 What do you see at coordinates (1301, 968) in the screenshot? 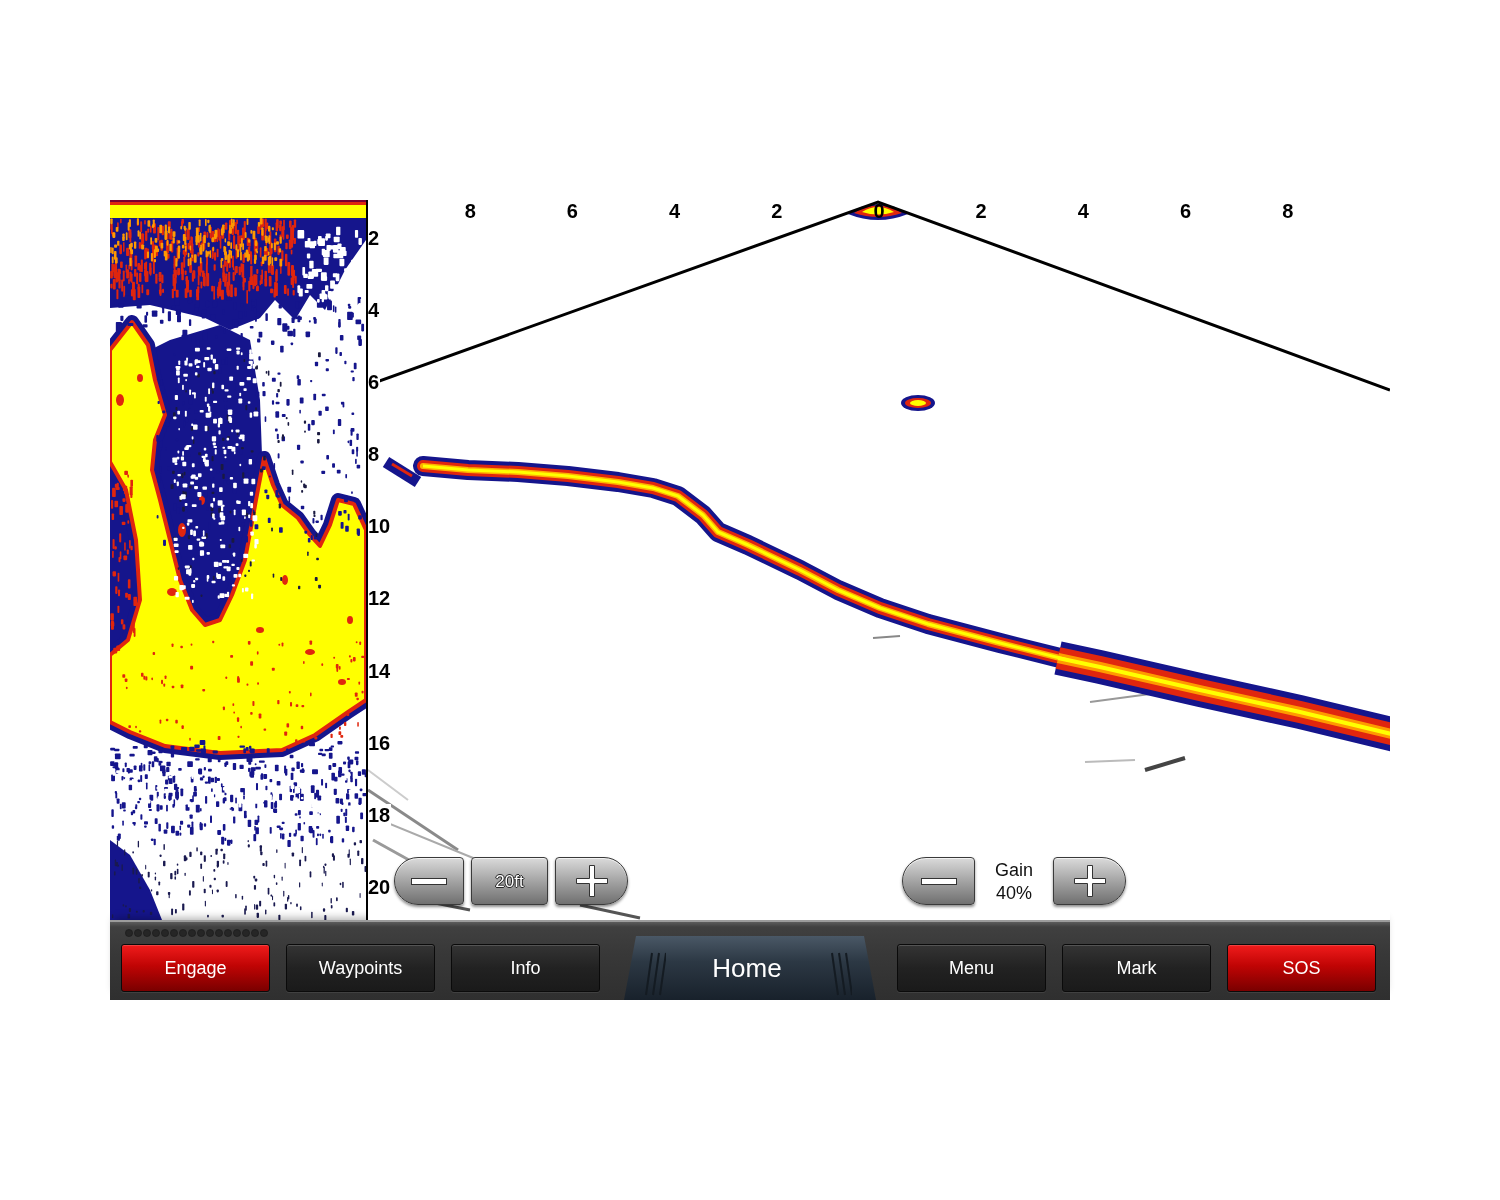
I see `soft-key-button: SOS` at bounding box center [1301, 968].